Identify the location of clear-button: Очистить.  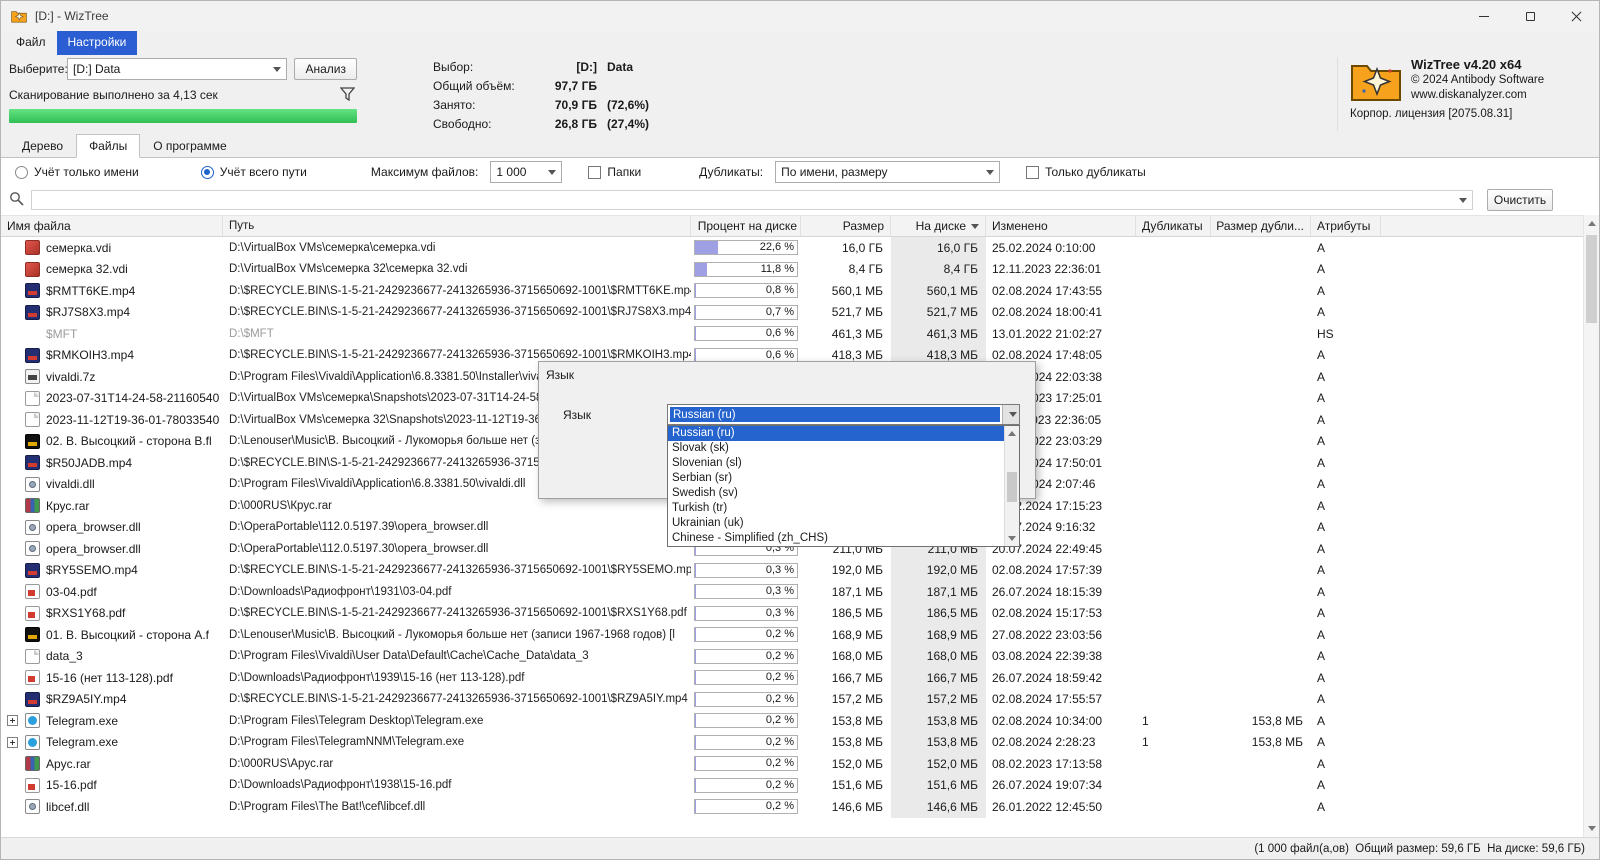
(1520, 200).